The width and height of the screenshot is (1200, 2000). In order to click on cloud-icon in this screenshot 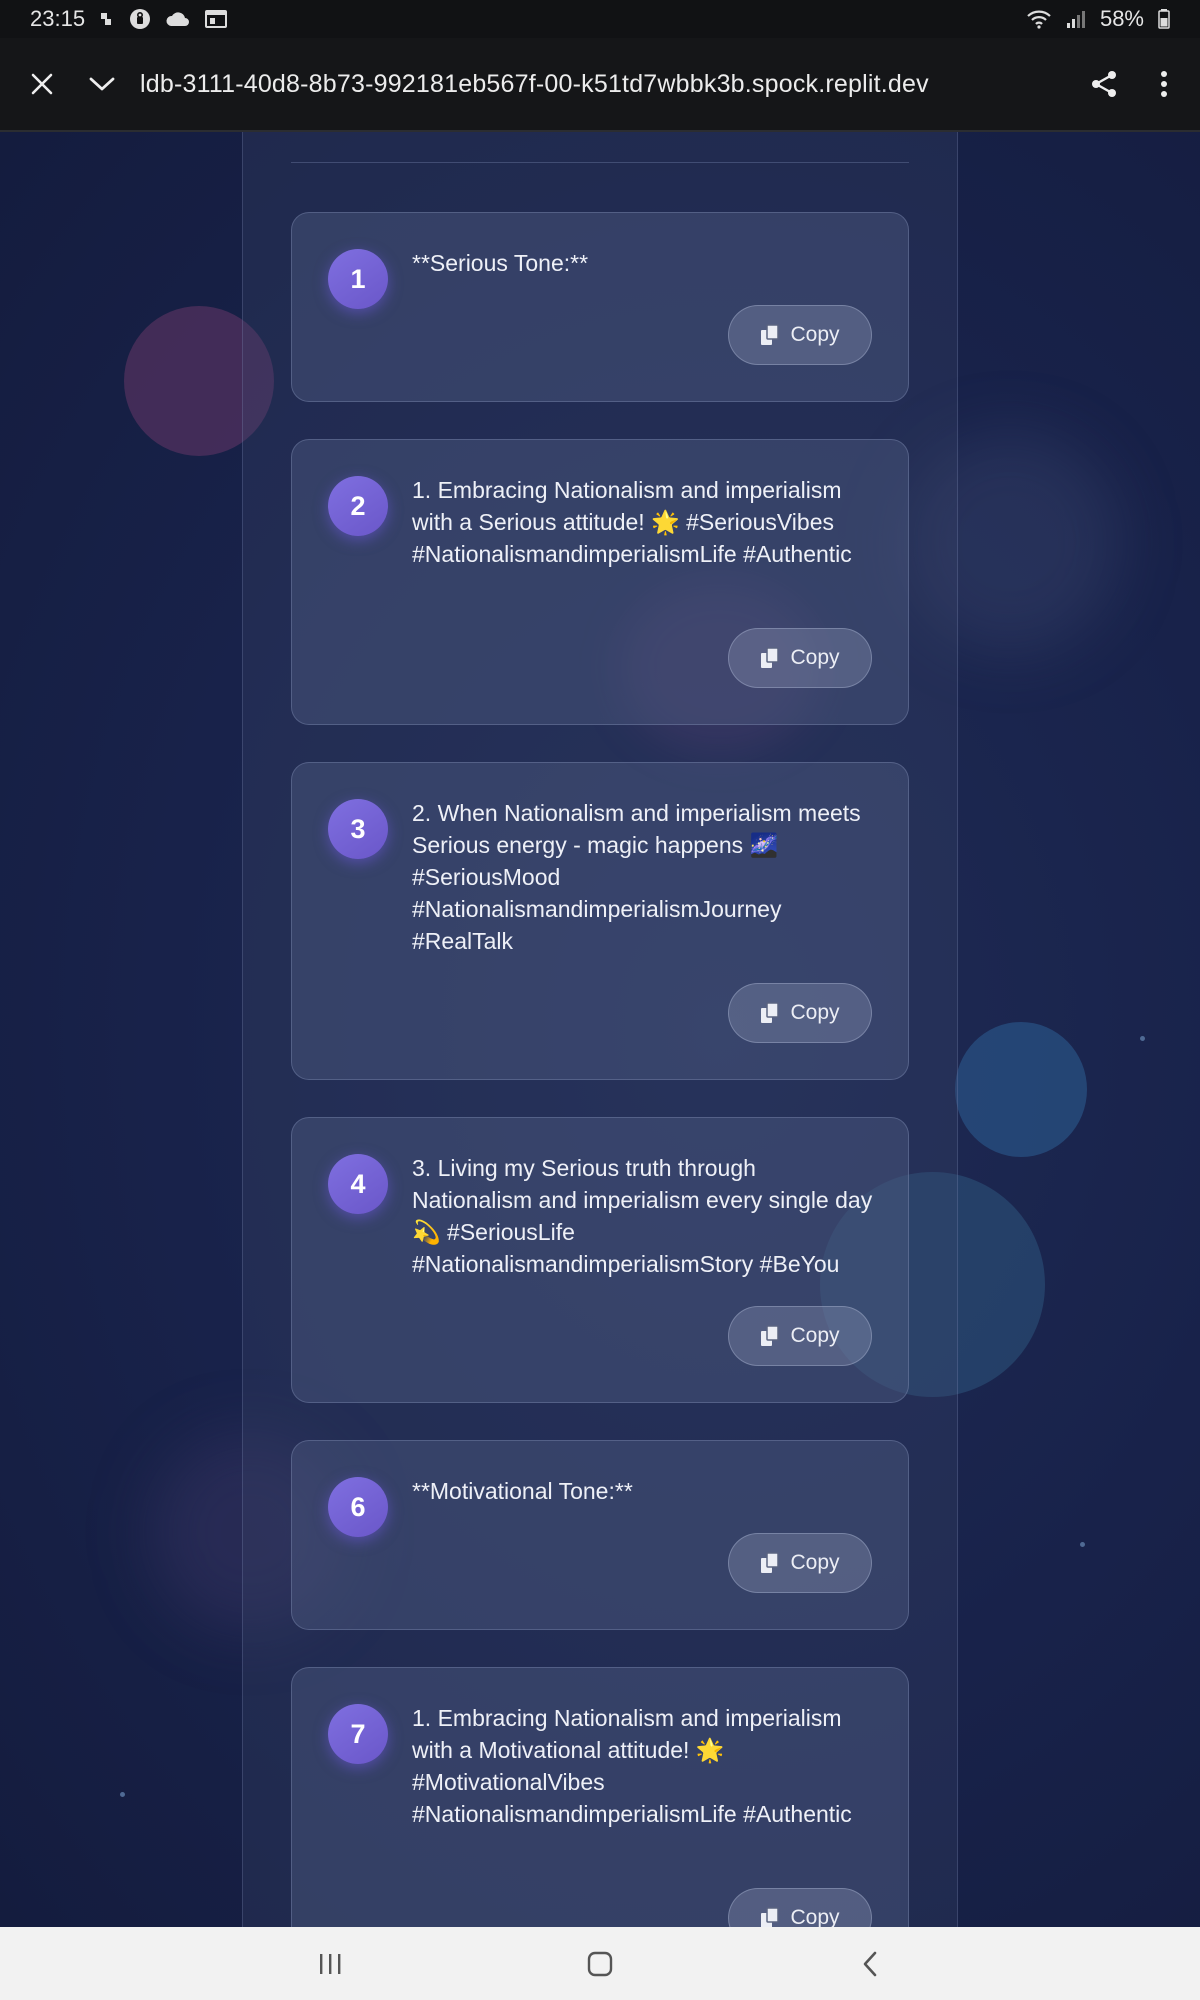, I will do `click(178, 19)`.